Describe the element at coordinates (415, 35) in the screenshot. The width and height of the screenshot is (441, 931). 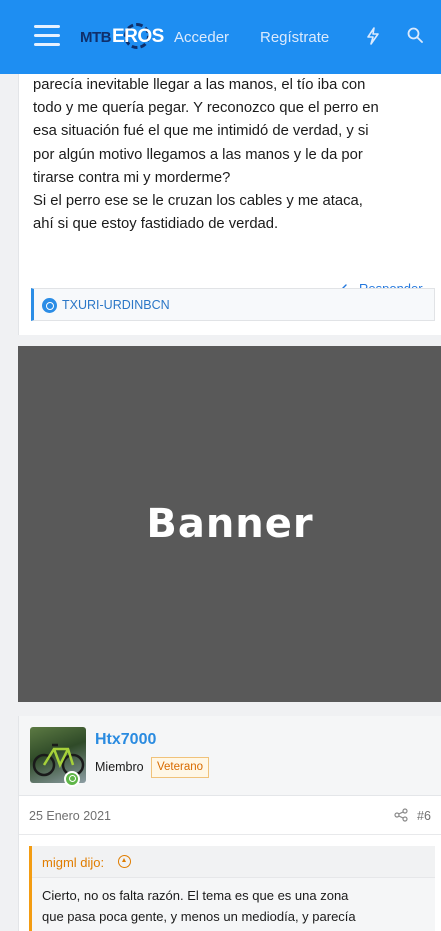
I see `search-icon` at that location.